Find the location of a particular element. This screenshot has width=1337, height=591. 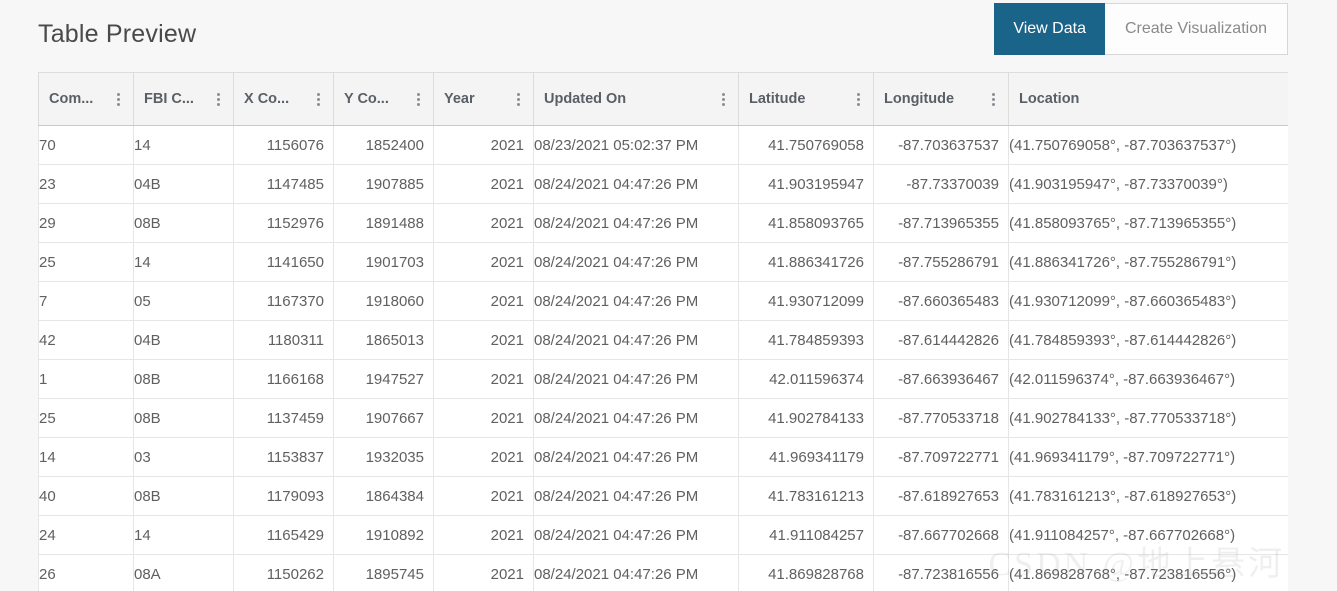

cell-longitude: -87.667702668 is located at coordinates (941, 535).